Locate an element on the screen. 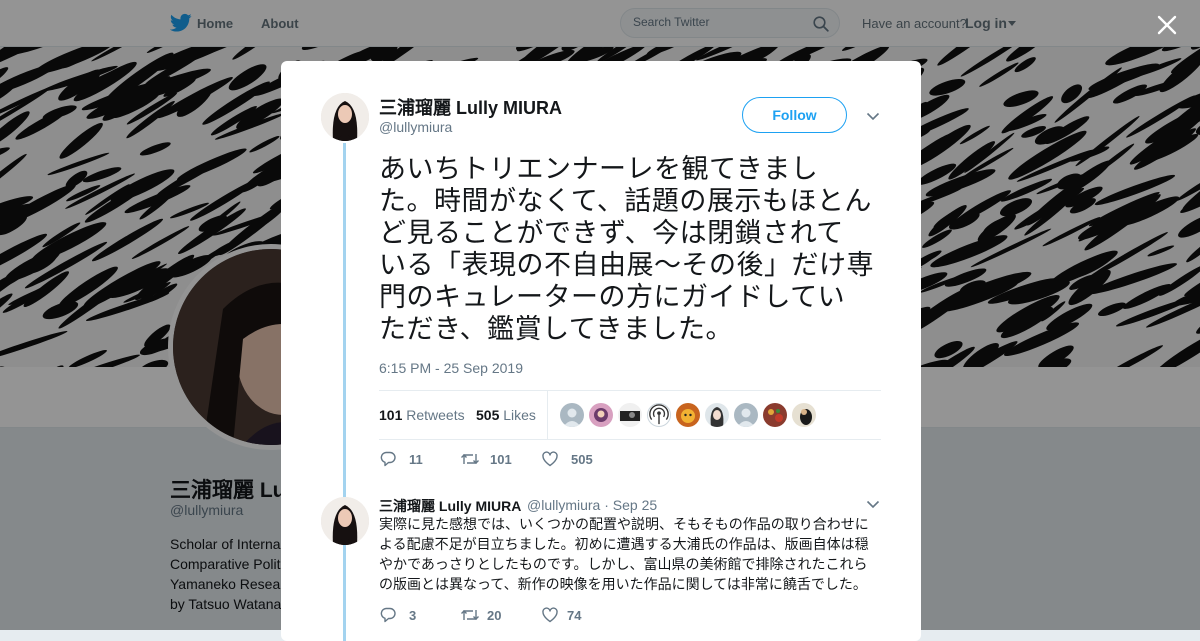 This screenshot has width=1200, height=641. reply-text-line: 実際に見た感想では、いくつかの配置や説明、そもそもの作品の取り合わせに is located at coordinates (624, 524).